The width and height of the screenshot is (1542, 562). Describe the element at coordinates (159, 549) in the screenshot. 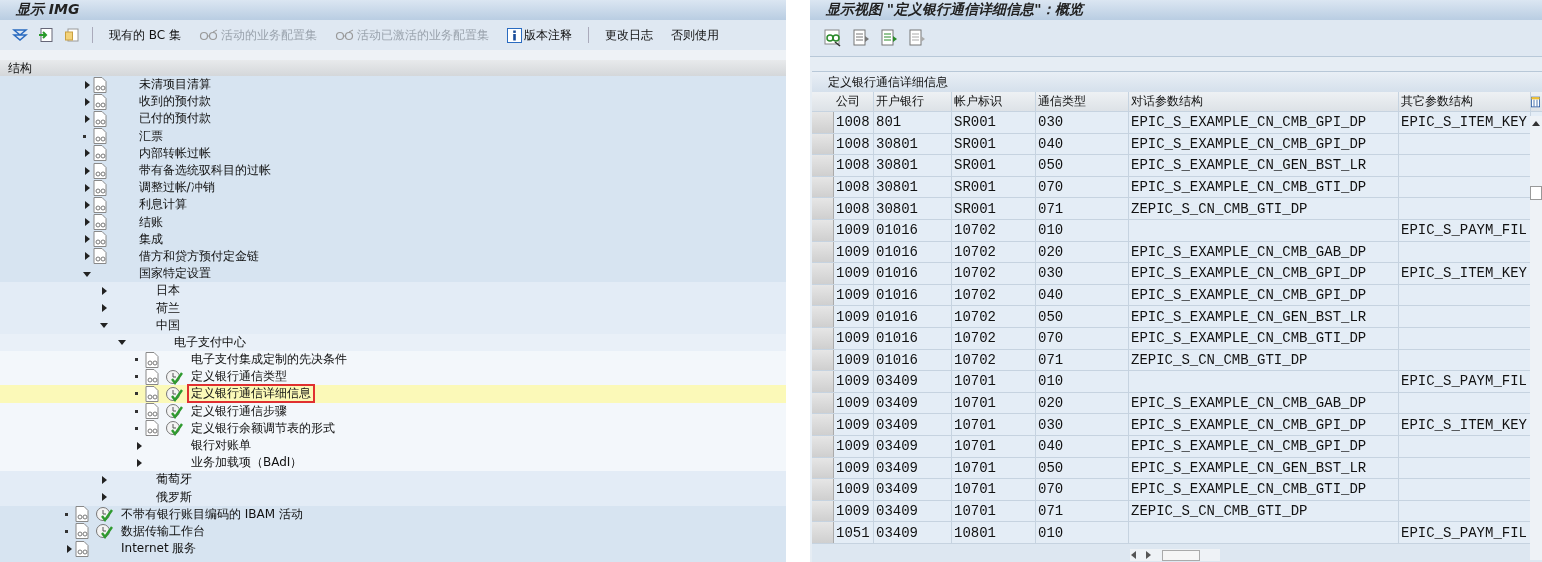

I see `tree-item: Internet 服务` at that location.